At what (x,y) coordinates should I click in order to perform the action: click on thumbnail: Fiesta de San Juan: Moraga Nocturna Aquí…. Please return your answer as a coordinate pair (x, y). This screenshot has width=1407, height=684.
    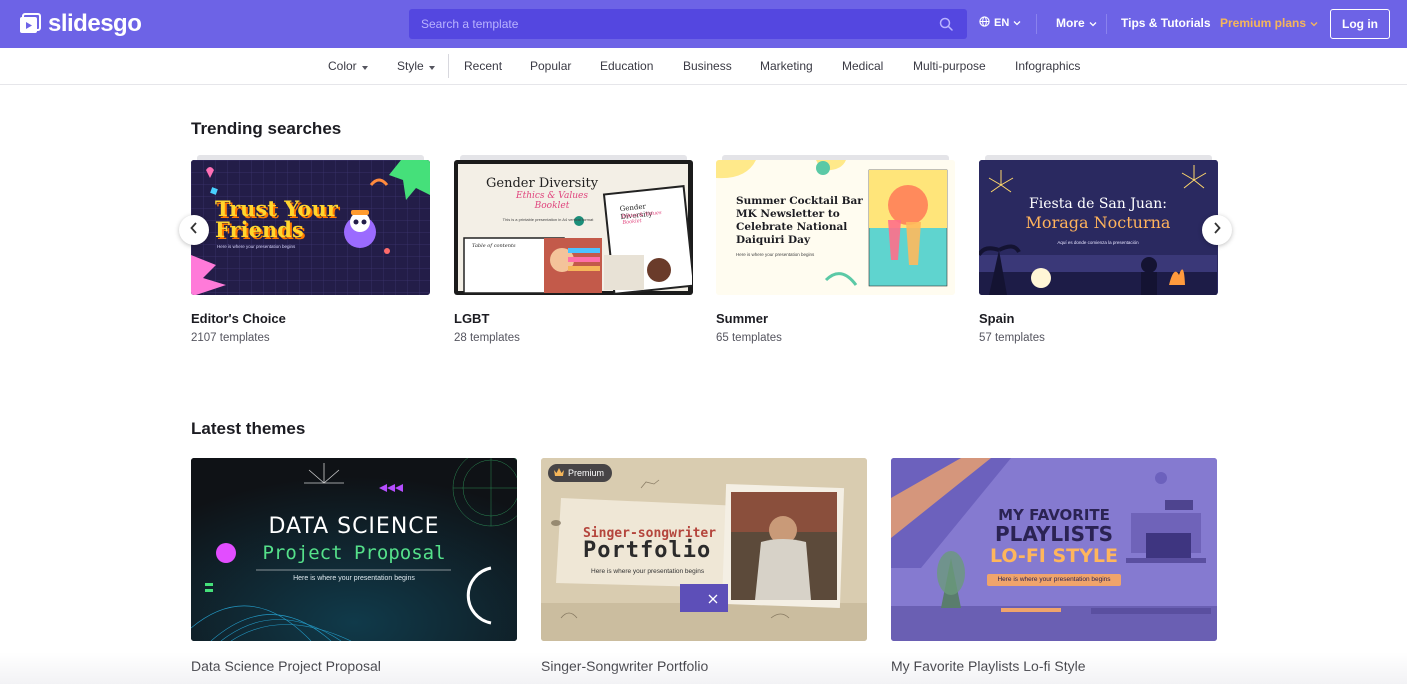
    Looking at the image, I should click on (1098, 227).